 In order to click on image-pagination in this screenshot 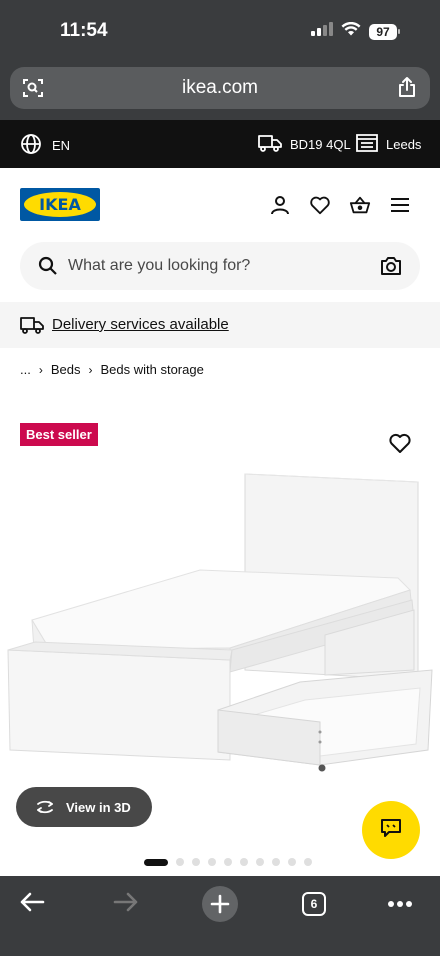, I will do `click(228, 862)`.